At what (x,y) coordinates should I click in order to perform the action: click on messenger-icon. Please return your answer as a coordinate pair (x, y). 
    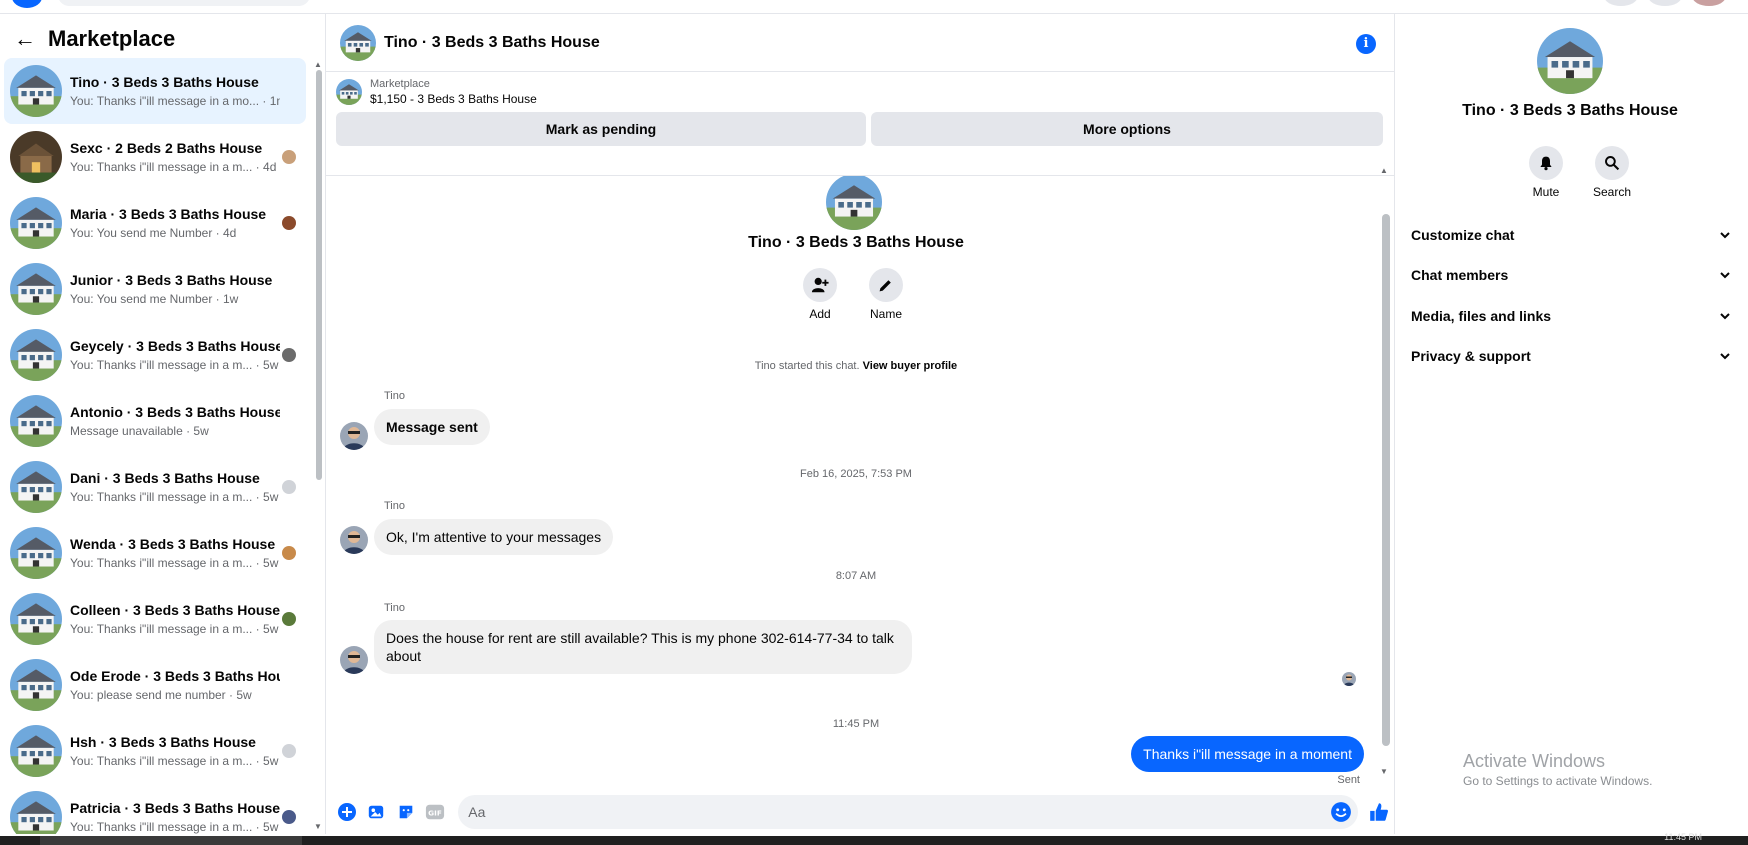
    Looking at the image, I should click on (1665, 3).